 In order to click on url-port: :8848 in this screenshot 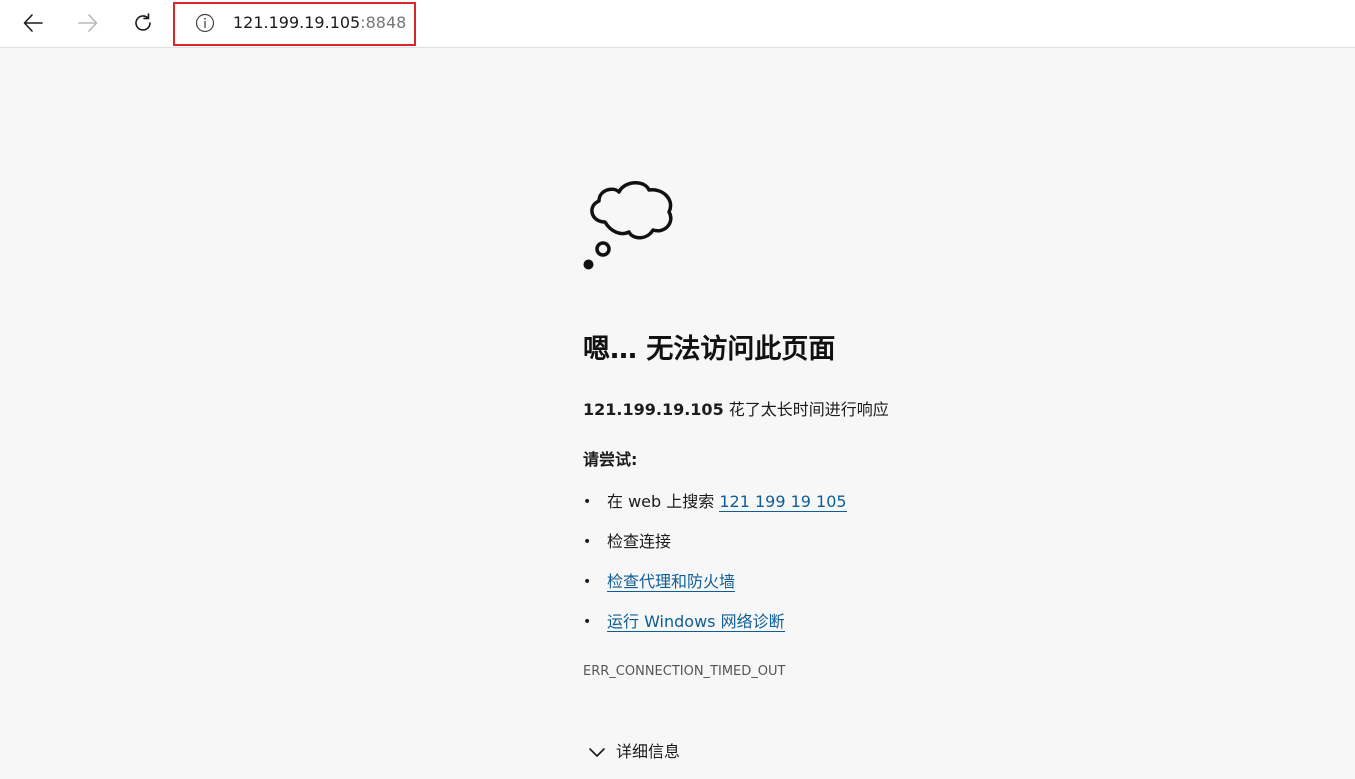, I will do `click(383, 22)`.